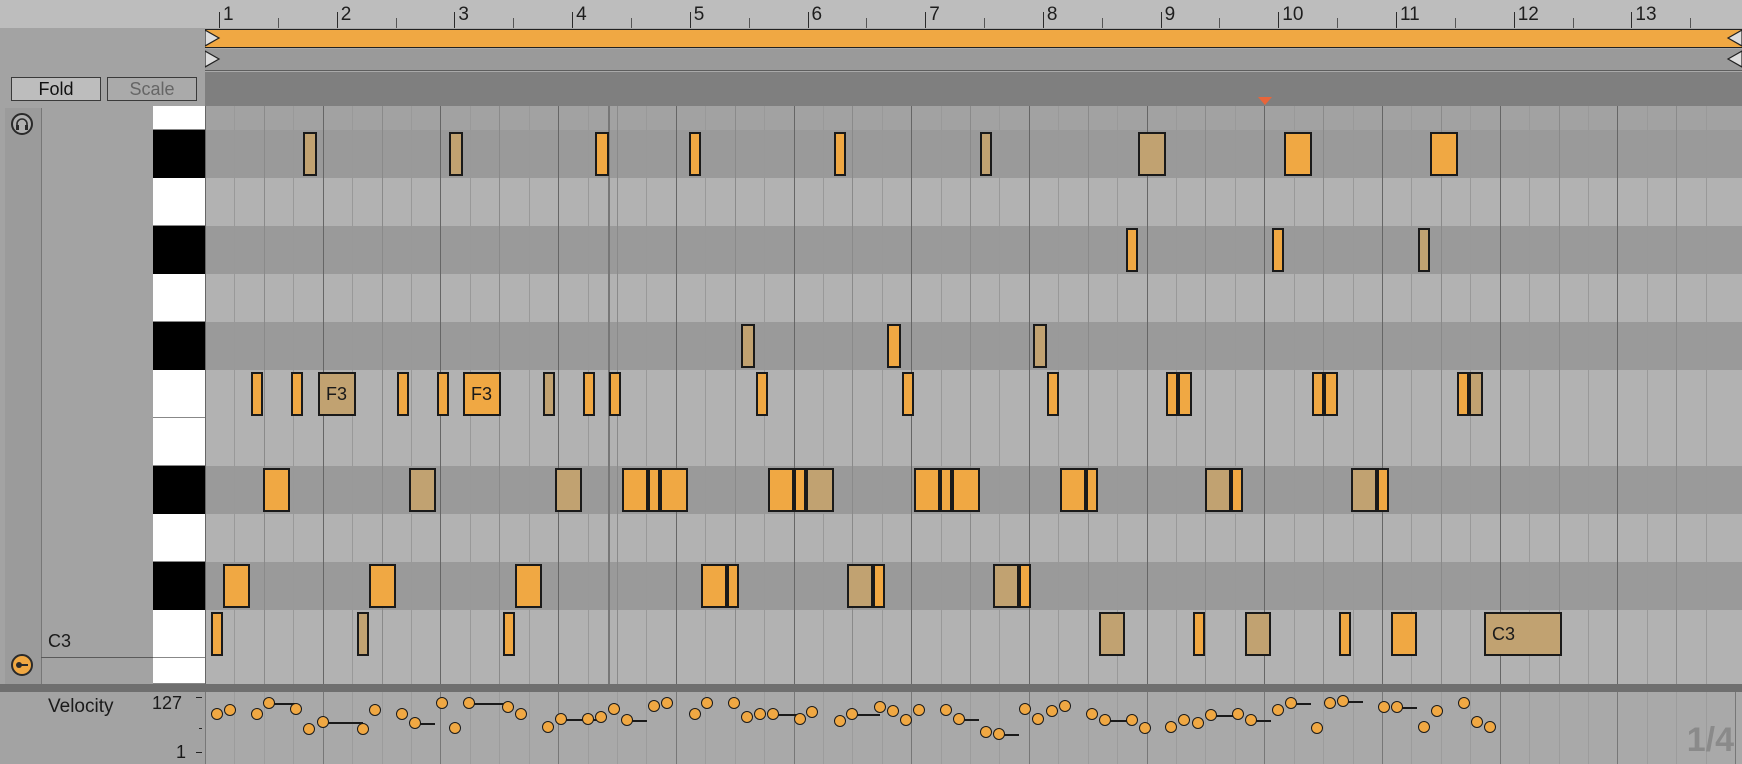 The image size is (1742, 764). Describe the element at coordinates (152, 89) in the screenshot. I see `scale-button: Scale` at that location.